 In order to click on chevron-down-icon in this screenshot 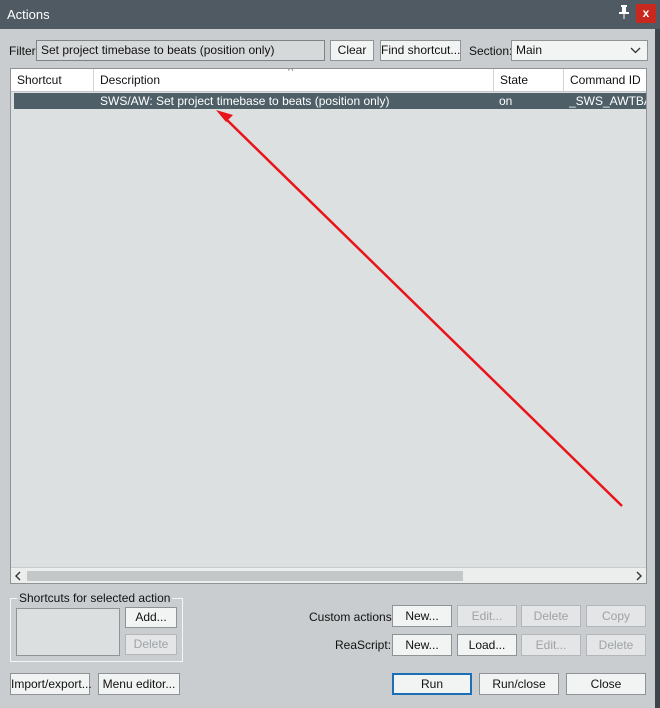, I will do `click(635, 51)`.